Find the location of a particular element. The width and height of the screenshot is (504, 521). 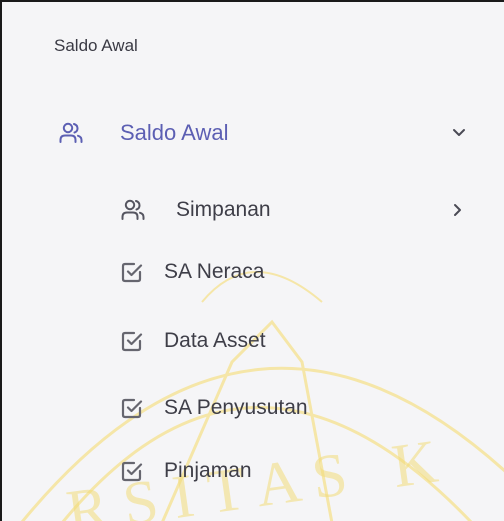

menu-item-label: Simpanan is located at coordinates (223, 209).